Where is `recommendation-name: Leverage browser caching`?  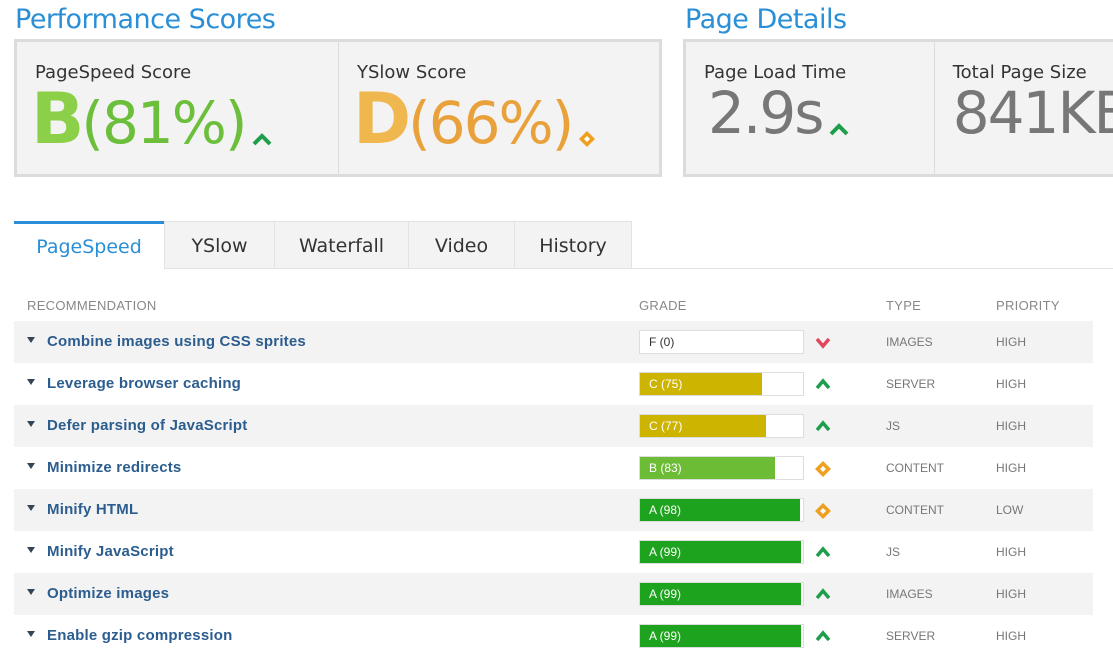
recommendation-name: Leverage browser caching is located at coordinates (144, 383).